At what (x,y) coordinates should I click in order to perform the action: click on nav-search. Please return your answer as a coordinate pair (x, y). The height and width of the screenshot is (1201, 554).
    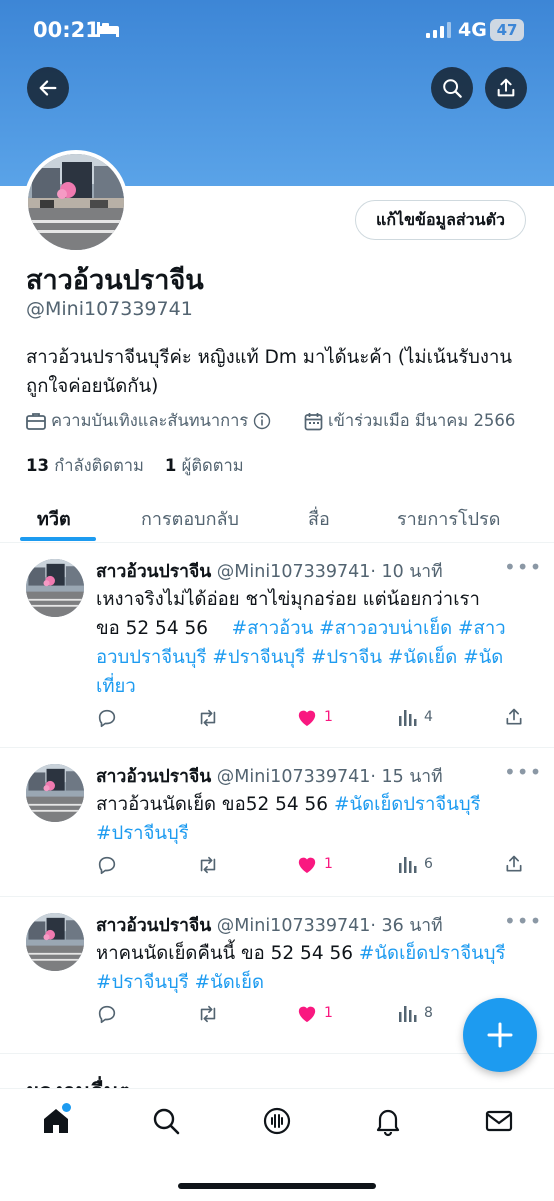
    Looking at the image, I should click on (166, 1123).